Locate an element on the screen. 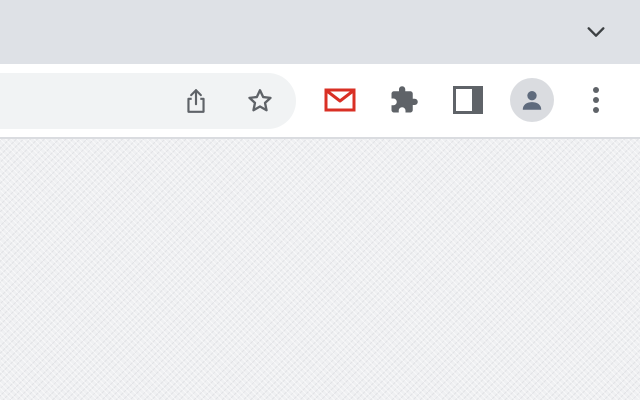  share-icon is located at coordinates (196, 101).